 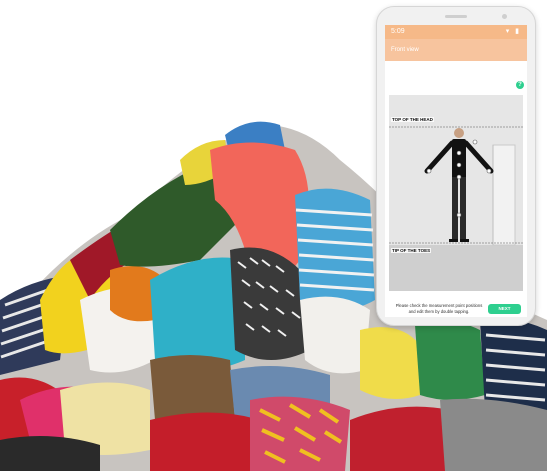 I want to click on battery-icon: ▾ ▮, so click(x=513, y=31).